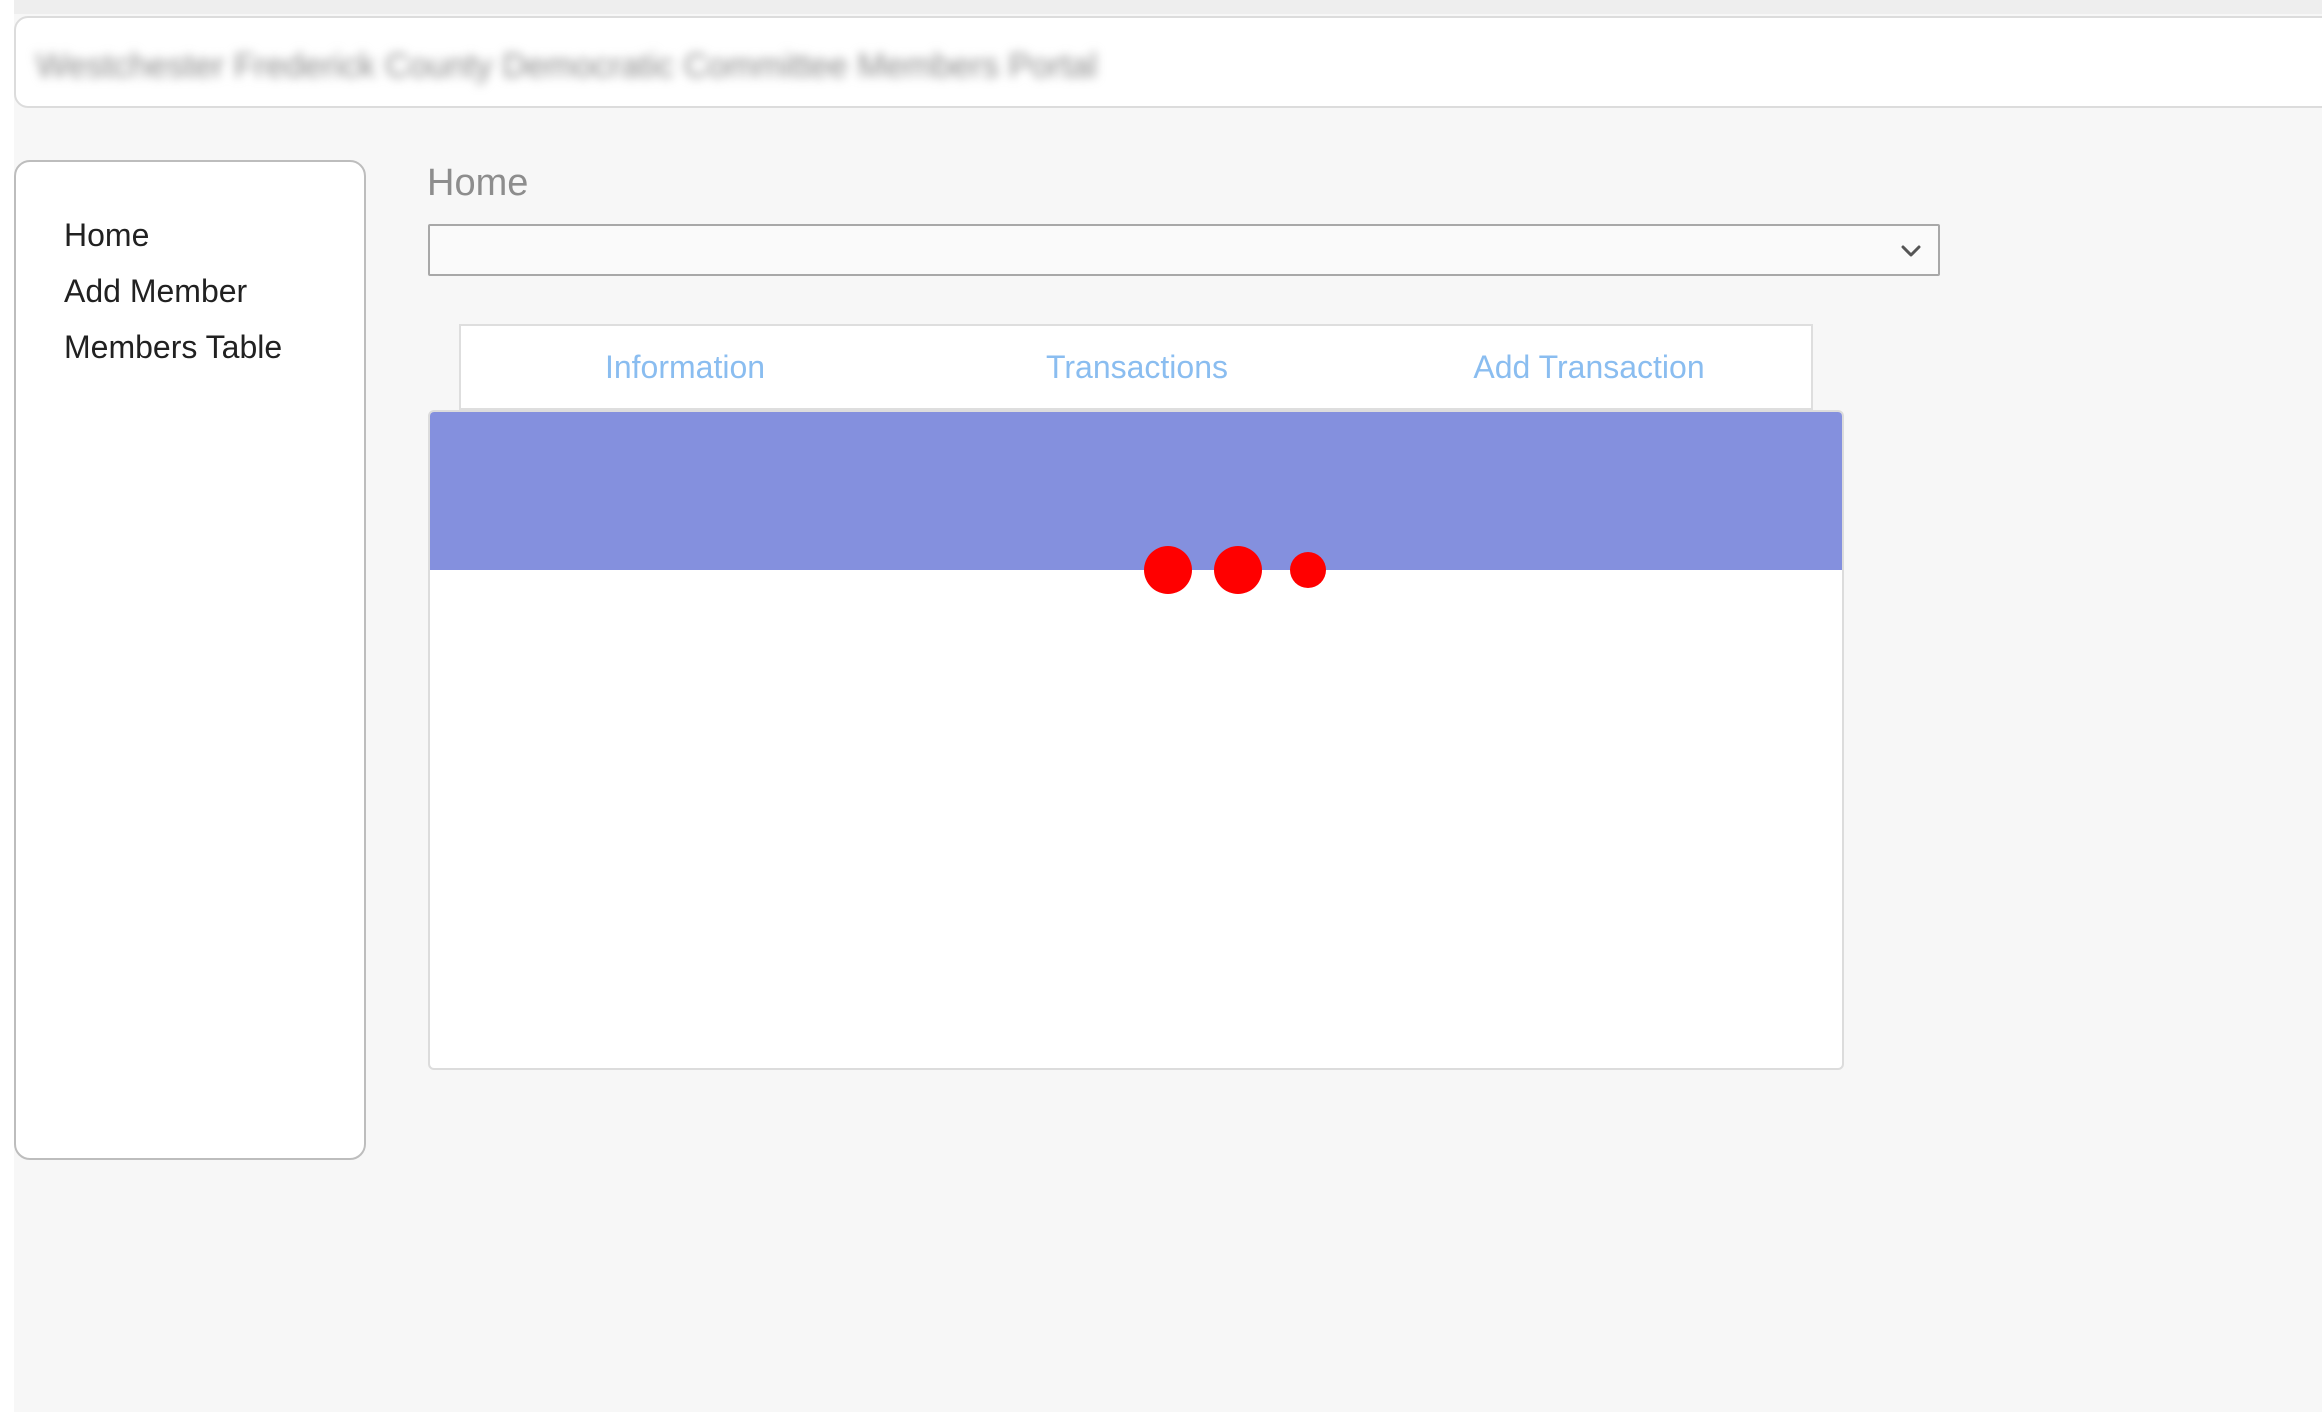  I want to click on sidebar-item-home: Home, so click(106, 235).